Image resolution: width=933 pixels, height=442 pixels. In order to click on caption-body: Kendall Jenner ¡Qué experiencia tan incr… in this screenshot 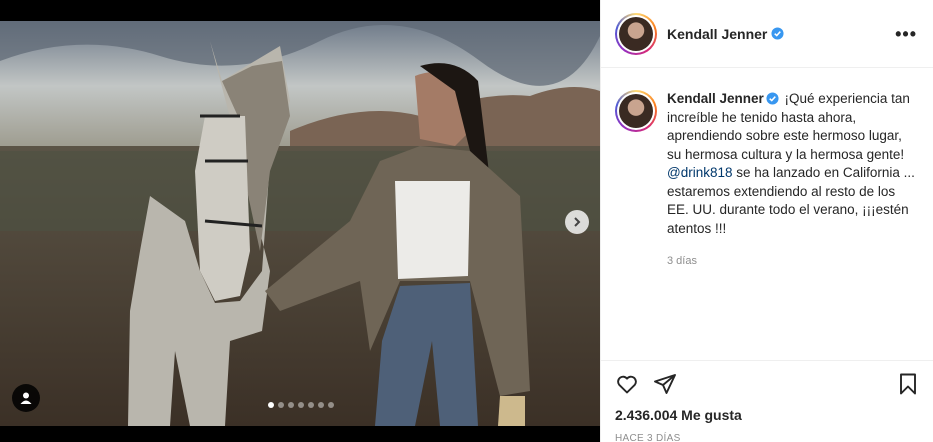, I will do `click(792, 180)`.